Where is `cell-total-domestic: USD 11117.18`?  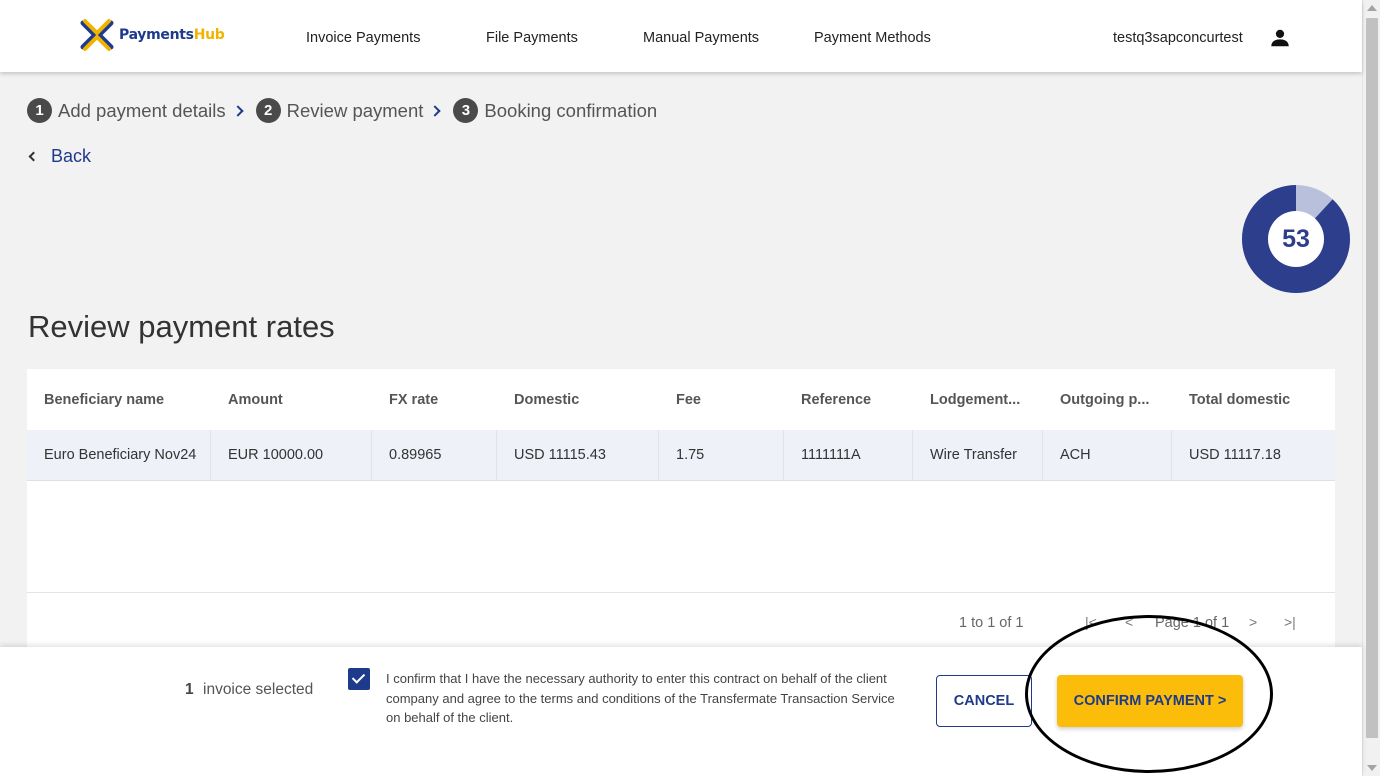
cell-total-domestic: USD 11117.18 is located at coordinates (1235, 455).